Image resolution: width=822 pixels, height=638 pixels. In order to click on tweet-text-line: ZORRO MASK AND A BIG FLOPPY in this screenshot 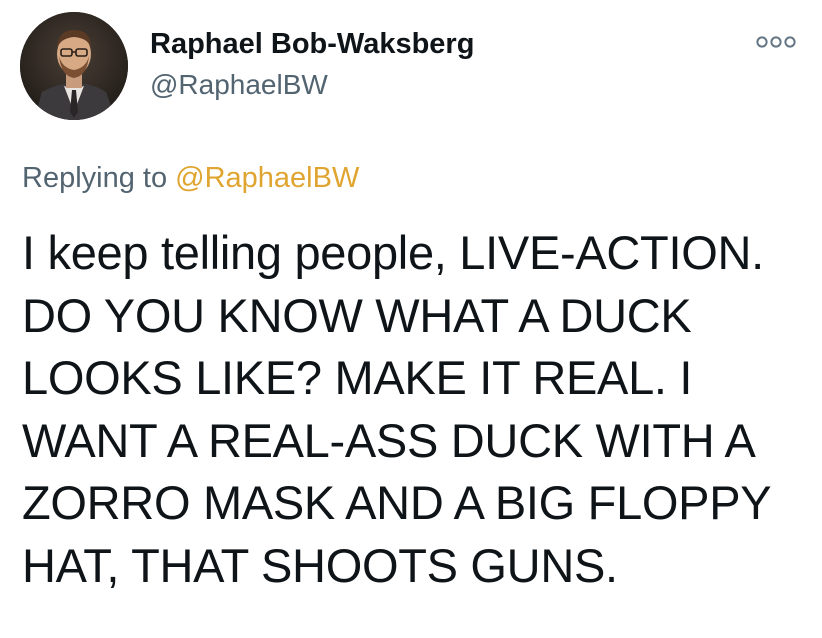, I will do `click(397, 502)`.